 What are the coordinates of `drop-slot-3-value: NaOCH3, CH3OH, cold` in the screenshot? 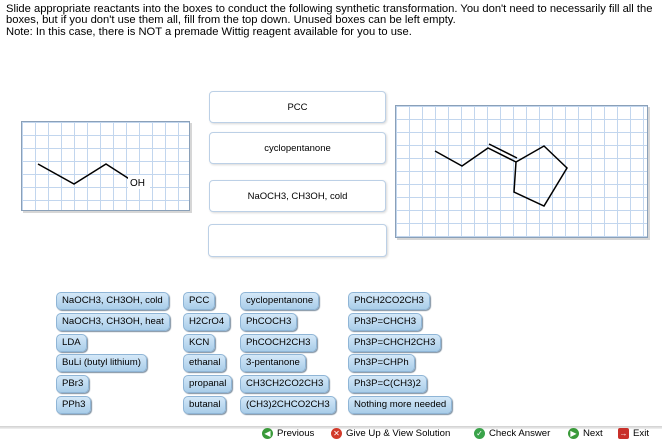 It's located at (297, 196).